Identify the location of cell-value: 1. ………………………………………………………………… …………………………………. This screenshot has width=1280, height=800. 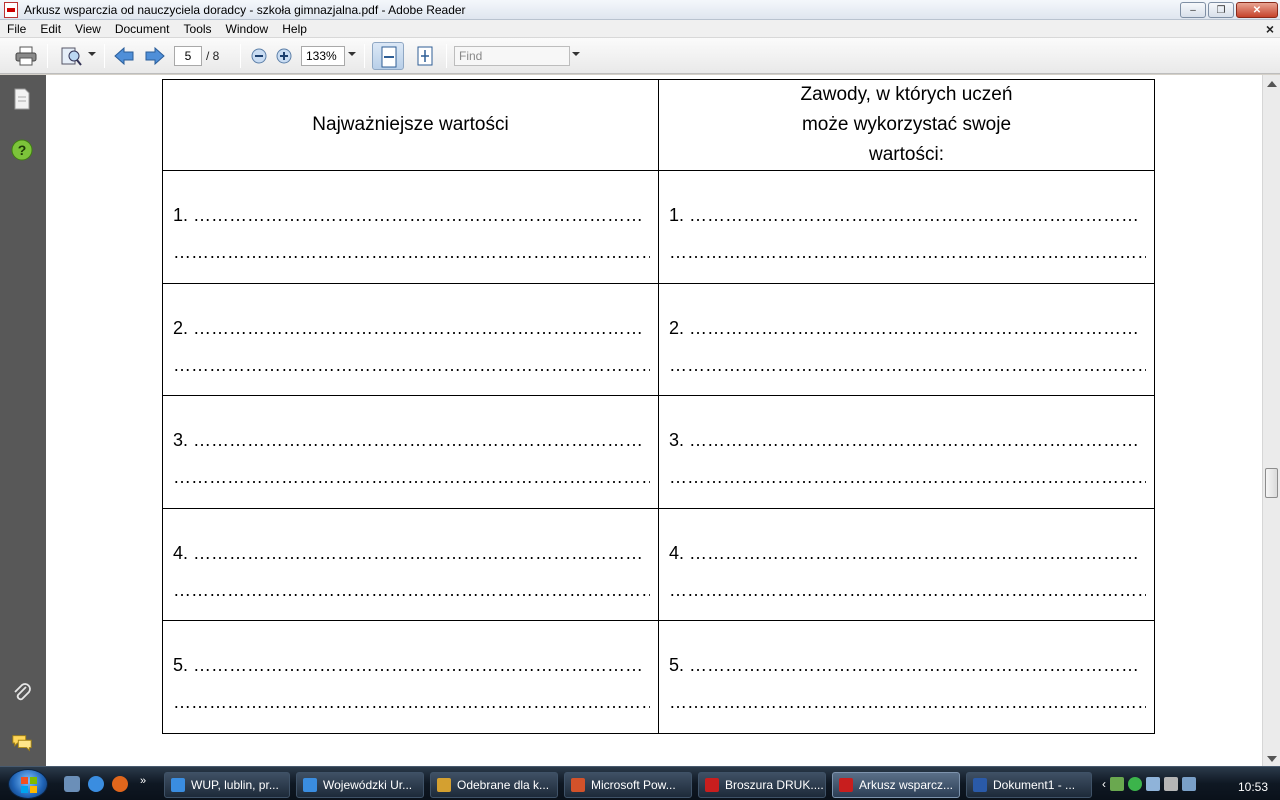
(410, 227).